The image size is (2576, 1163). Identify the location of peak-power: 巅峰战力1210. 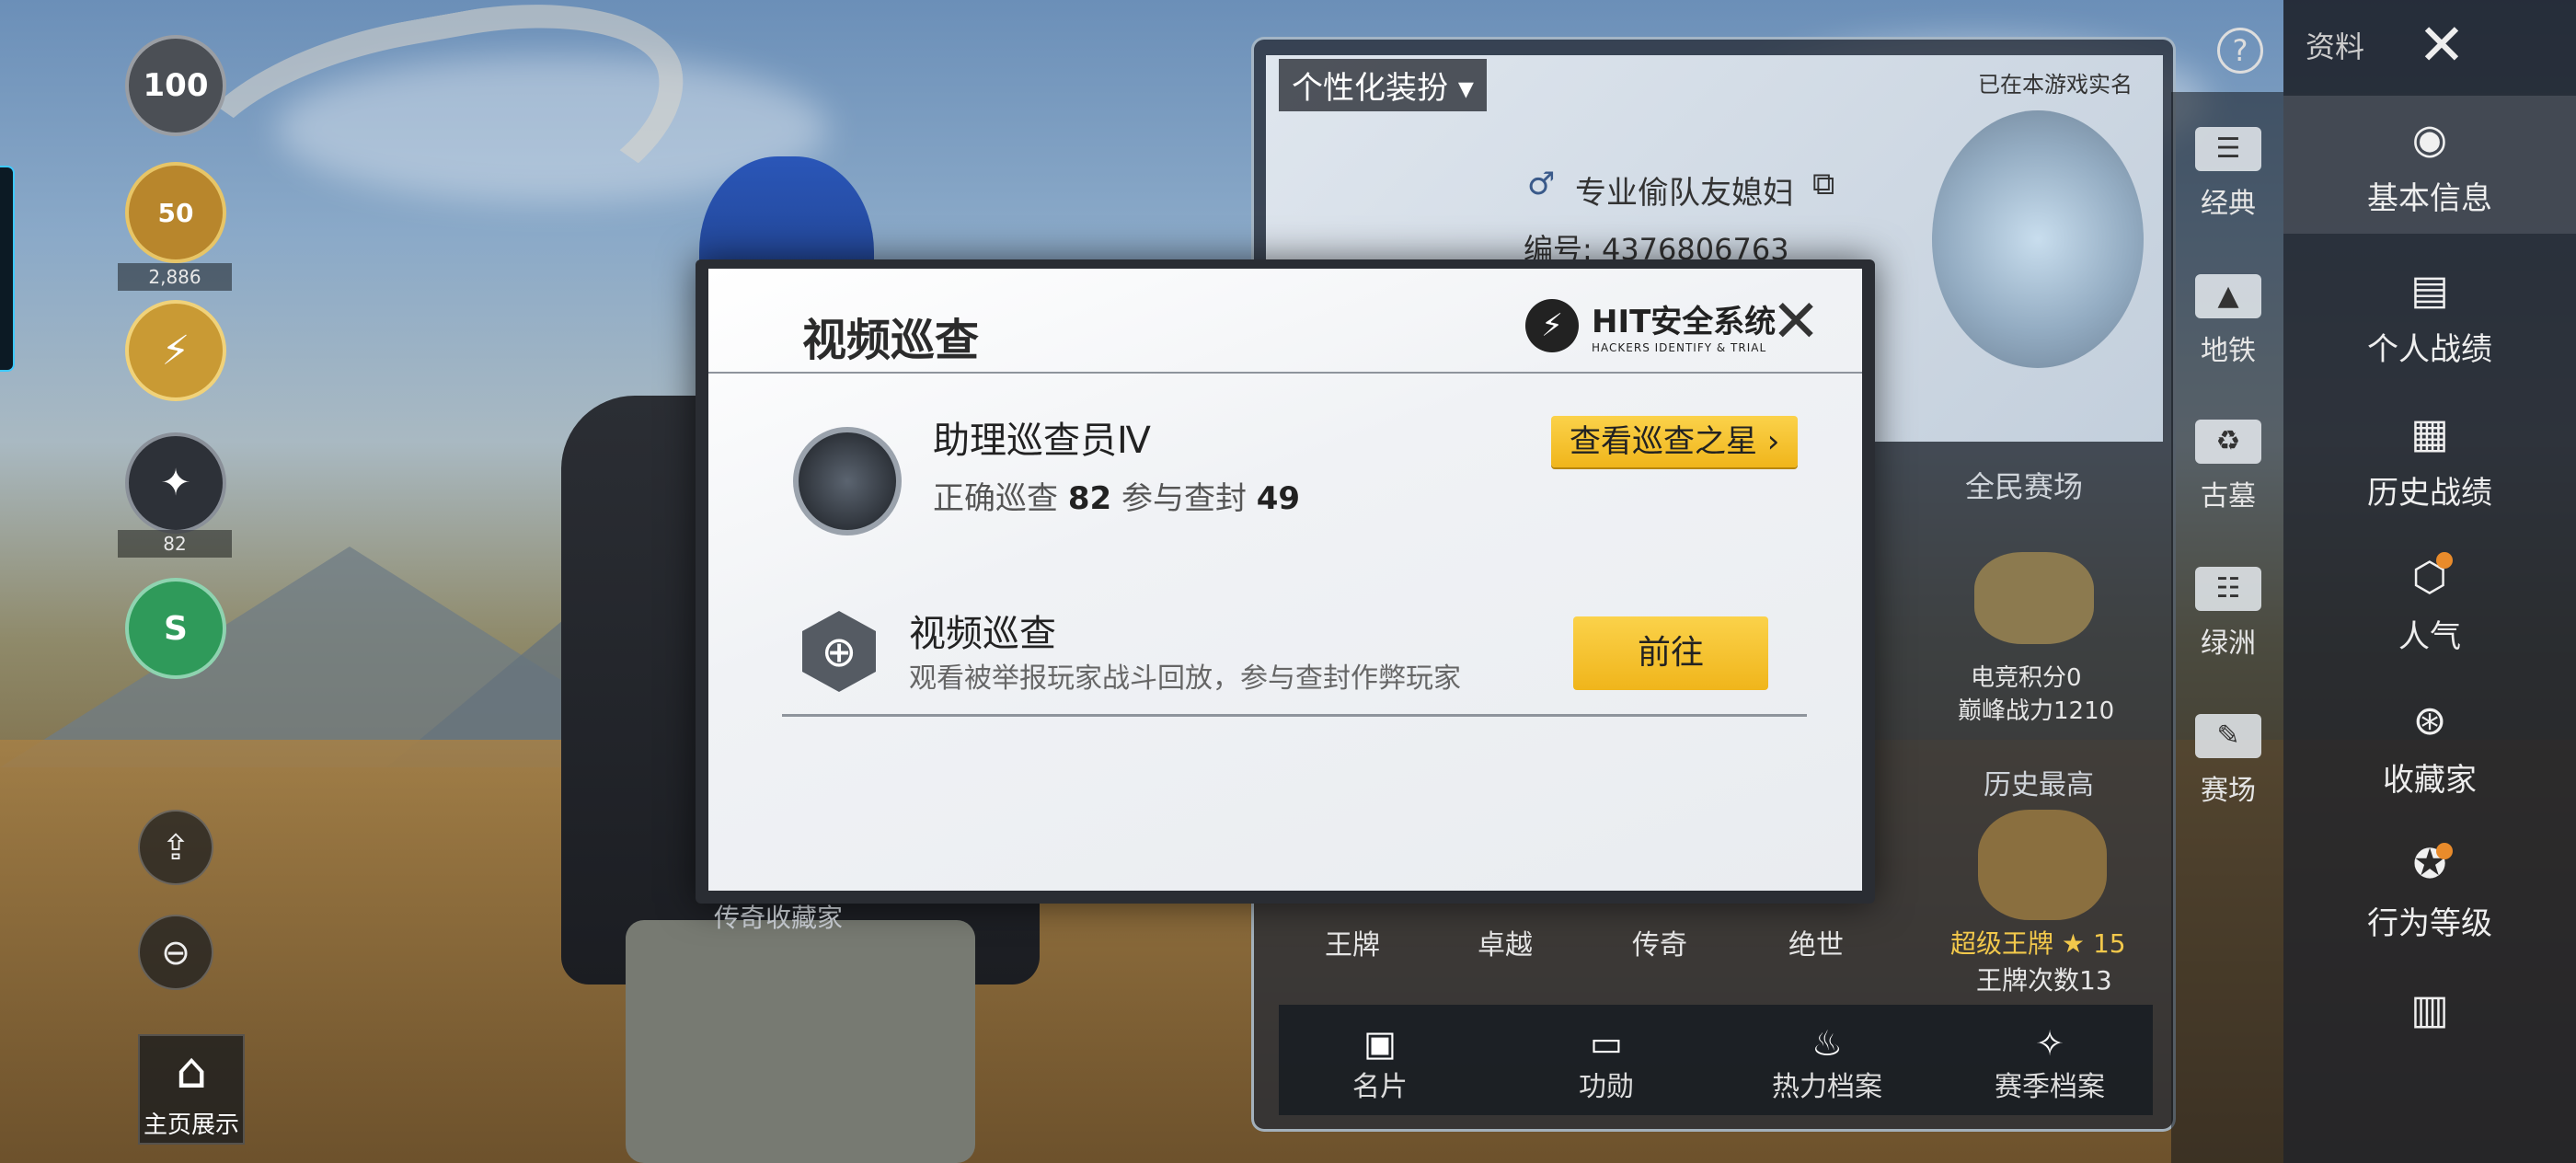
(2036, 711).